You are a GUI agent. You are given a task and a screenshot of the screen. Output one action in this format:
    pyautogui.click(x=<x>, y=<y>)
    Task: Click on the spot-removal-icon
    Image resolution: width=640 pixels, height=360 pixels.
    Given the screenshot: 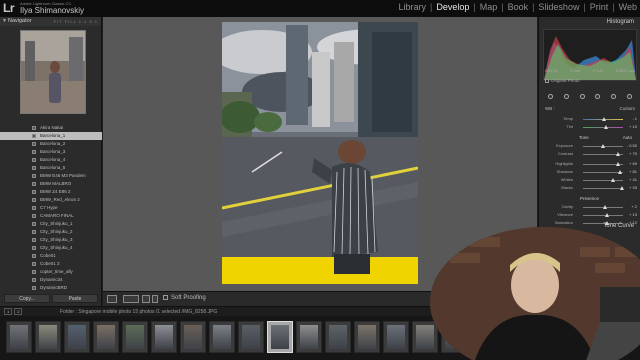 What is the action you would take?
    pyautogui.click(x=566, y=96)
    